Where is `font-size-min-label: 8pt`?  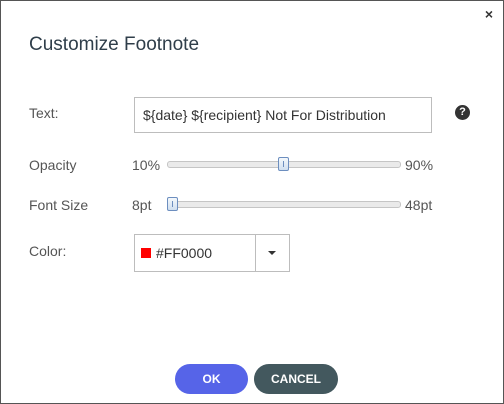
font-size-min-label: 8pt is located at coordinates (142, 205).